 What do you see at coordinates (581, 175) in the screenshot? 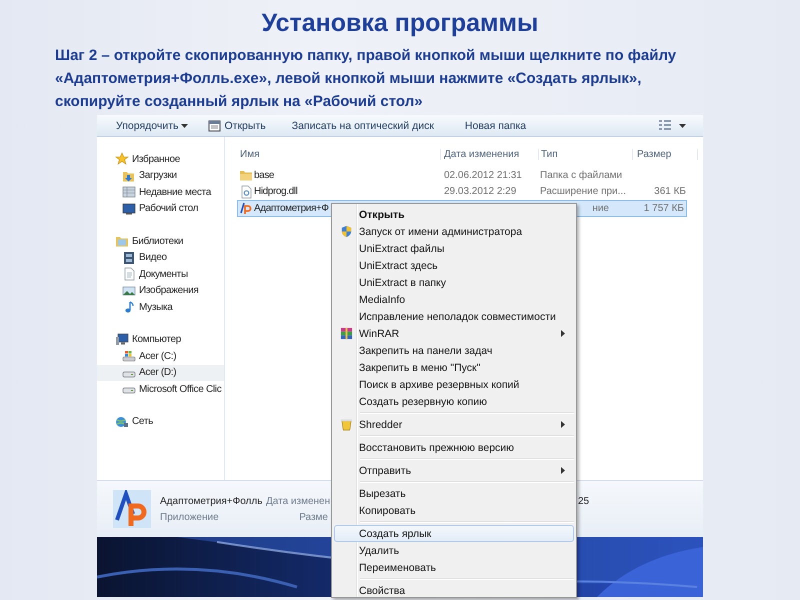
I see `file-type: Папка с файлами` at bounding box center [581, 175].